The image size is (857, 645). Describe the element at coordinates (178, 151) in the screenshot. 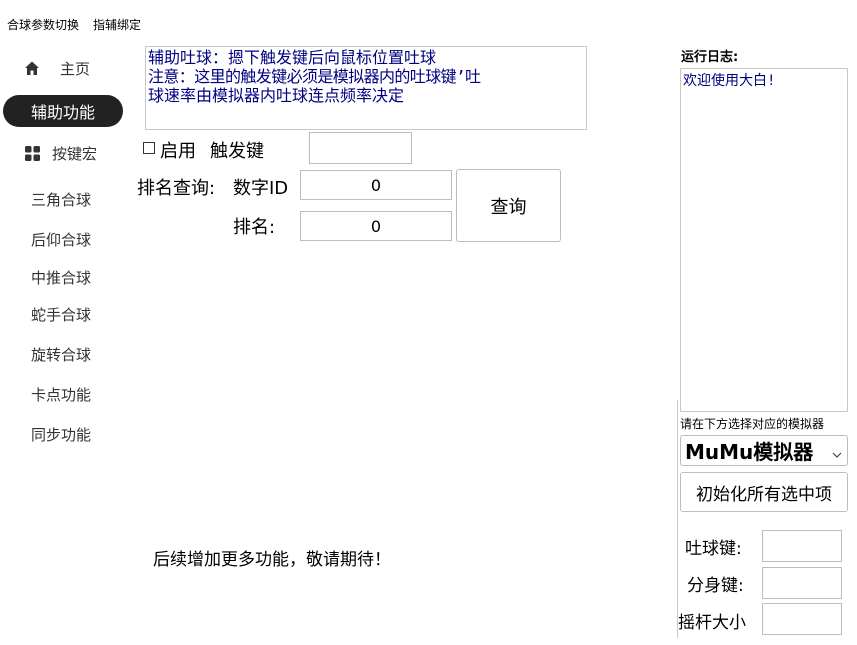

I see `enable-label: 启用` at that location.